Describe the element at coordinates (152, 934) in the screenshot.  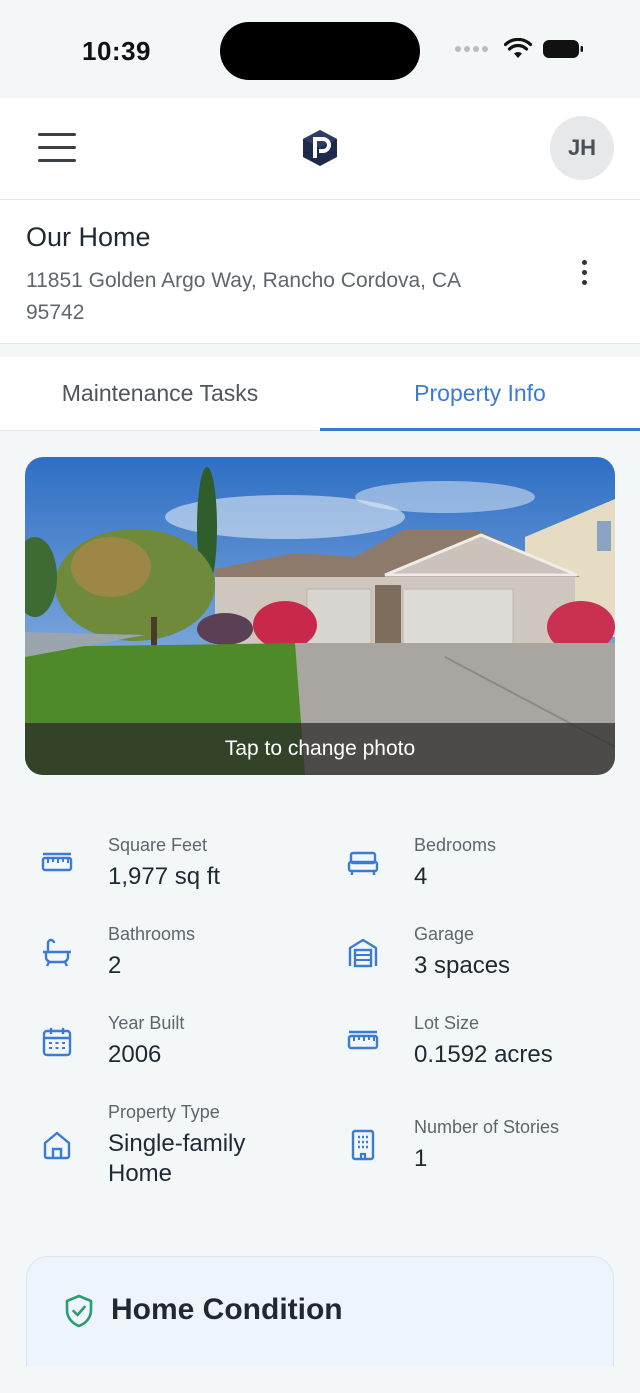
I see `info-label: Bathrooms` at that location.